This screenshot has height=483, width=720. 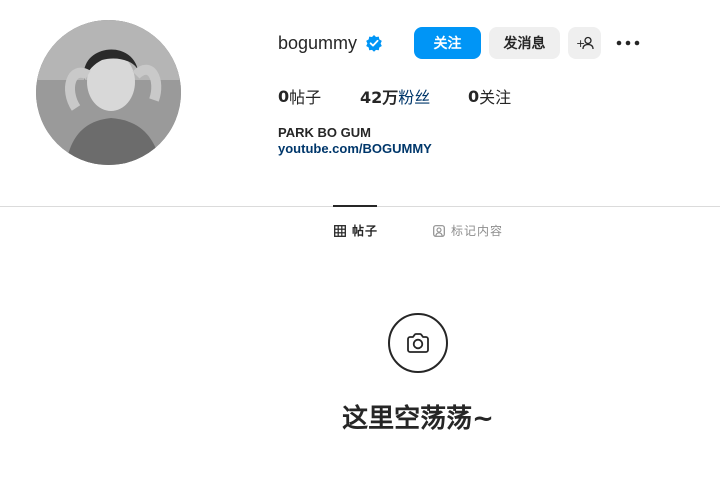 I want to click on tab-tagged: 标记内容, so click(x=468, y=230).